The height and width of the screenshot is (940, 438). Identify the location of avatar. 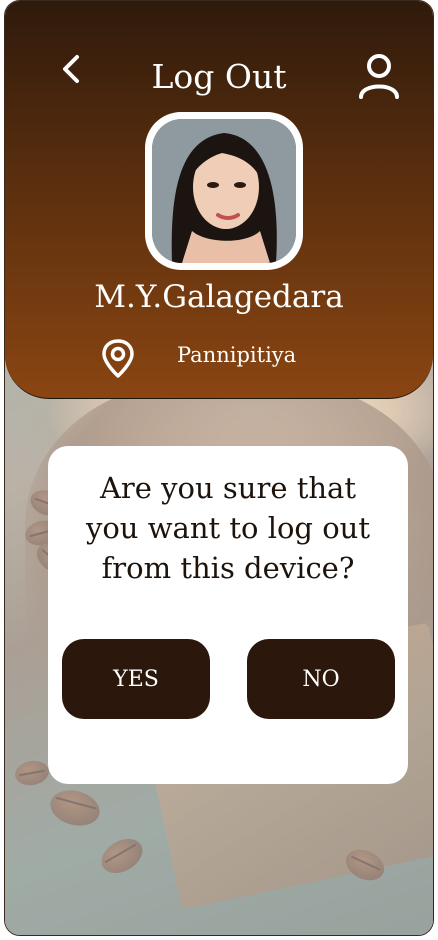
(224, 191).